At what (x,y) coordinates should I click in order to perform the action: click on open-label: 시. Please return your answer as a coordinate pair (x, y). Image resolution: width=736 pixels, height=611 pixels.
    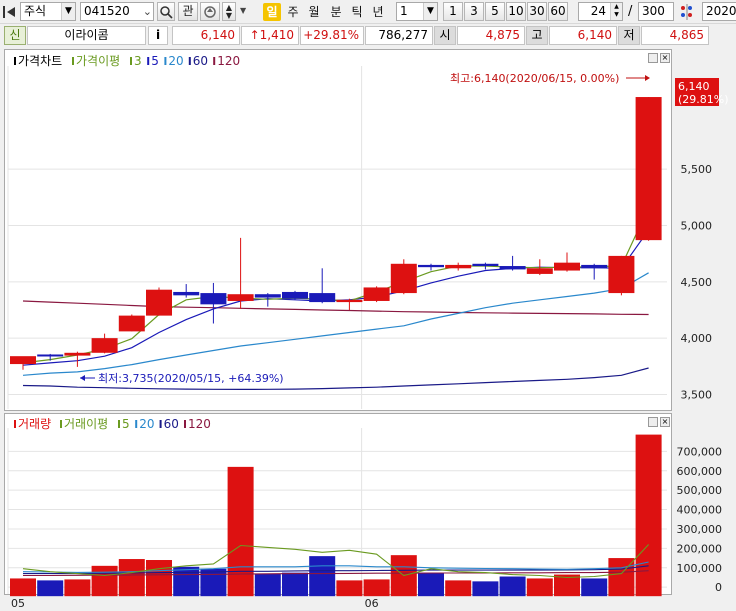
    Looking at the image, I should click on (445, 35).